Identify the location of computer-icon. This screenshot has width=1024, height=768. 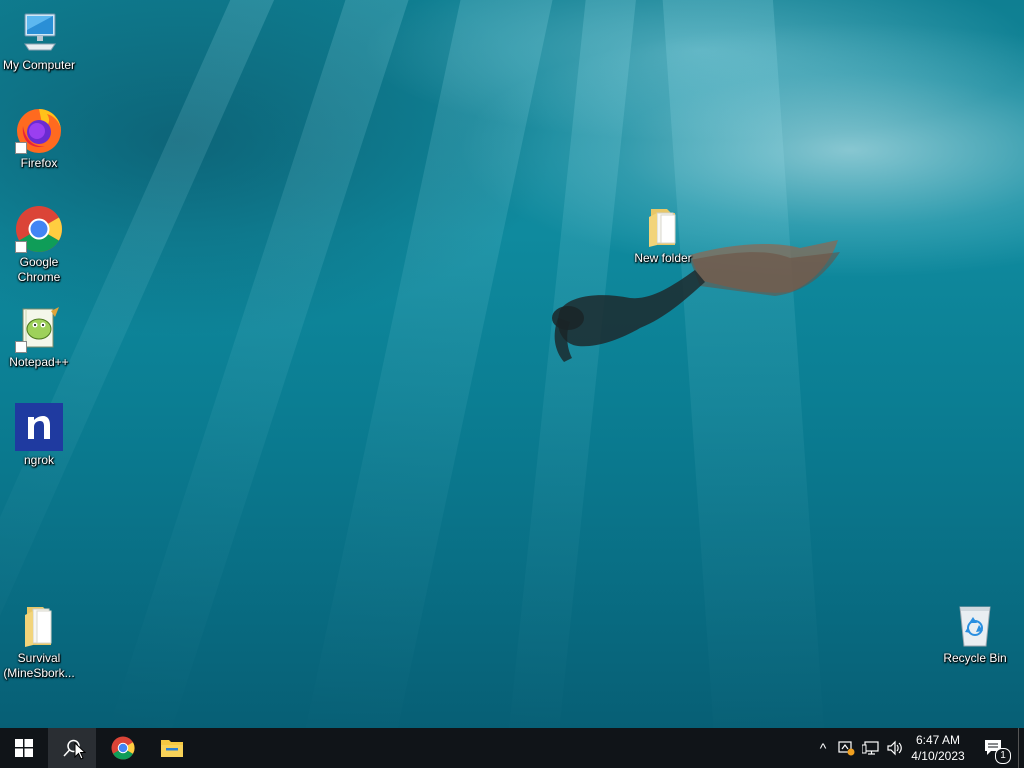
(39, 32).